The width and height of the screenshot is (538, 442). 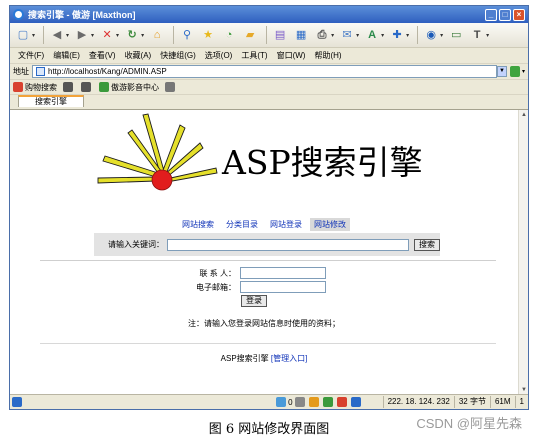 I want to click on text-mode-button: T ▾, so click(x=479, y=35).